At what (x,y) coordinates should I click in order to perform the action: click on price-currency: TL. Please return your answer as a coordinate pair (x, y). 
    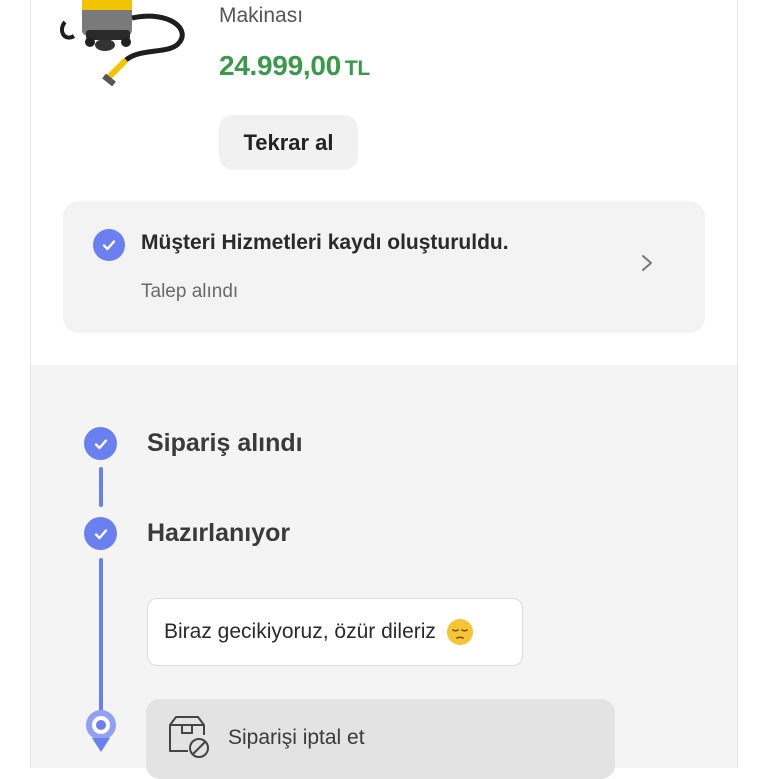
    Looking at the image, I should click on (357, 68).